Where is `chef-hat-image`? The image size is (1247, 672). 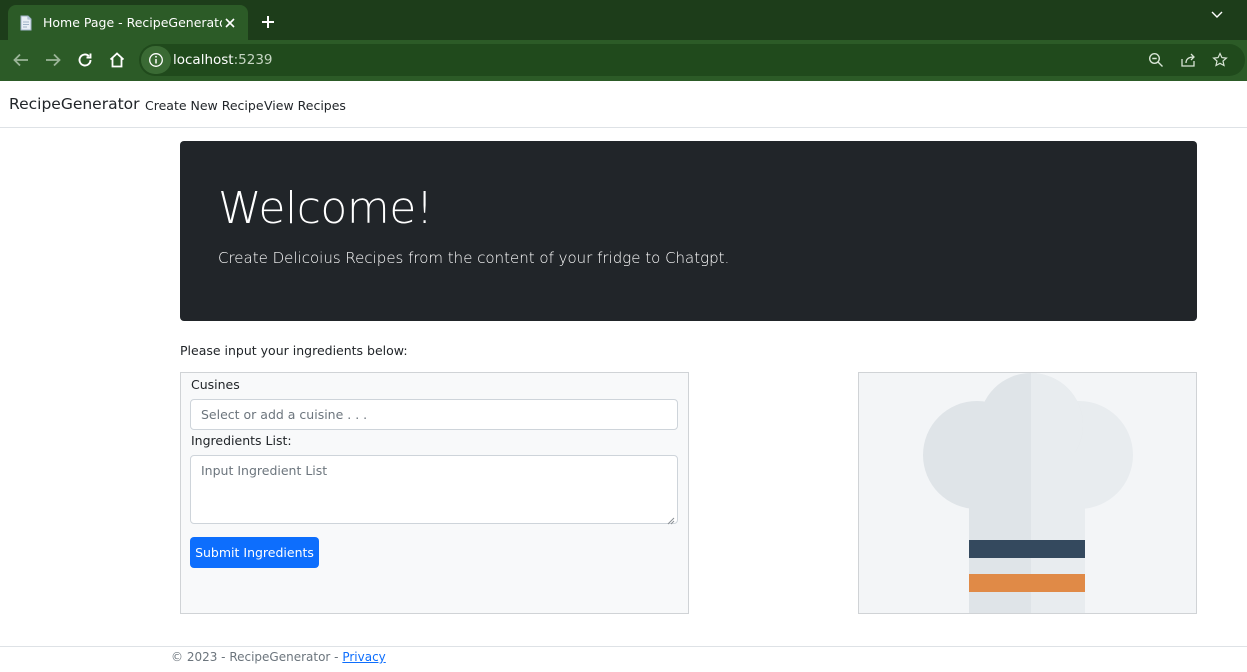
chef-hat-image is located at coordinates (1027, 493).